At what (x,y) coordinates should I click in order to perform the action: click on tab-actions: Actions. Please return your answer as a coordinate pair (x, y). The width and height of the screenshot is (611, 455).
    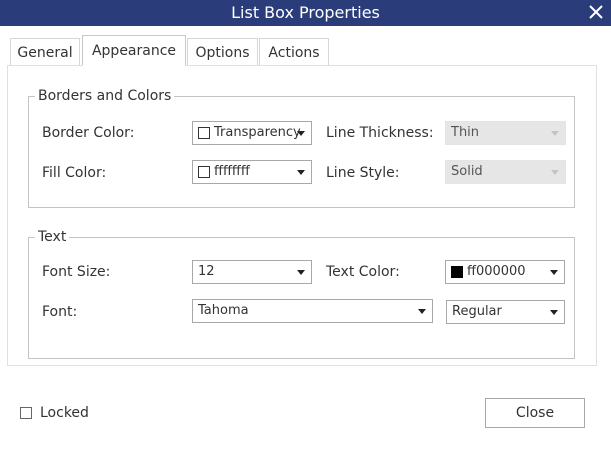
    Looking at the image, I should click on (294, 52).